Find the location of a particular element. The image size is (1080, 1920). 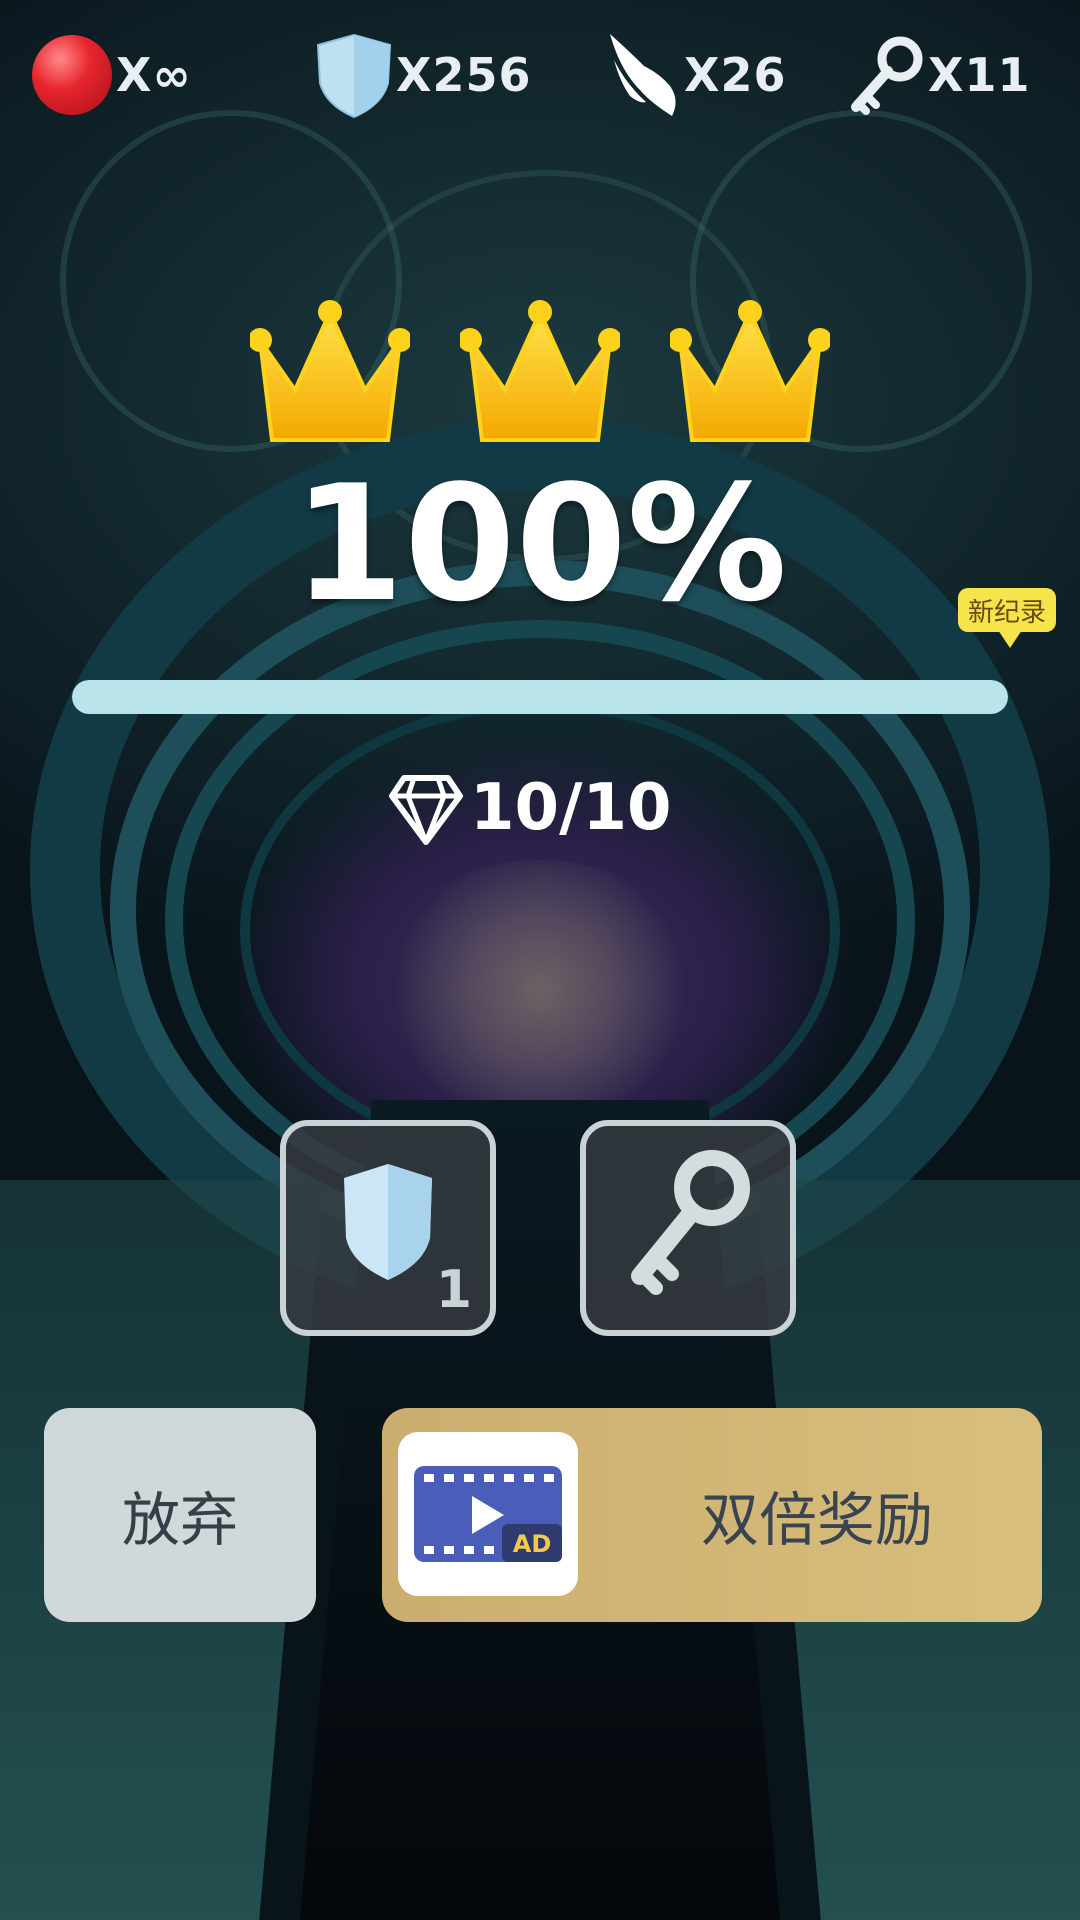

shield-counter: X256 is located at coordinates (422, 75).